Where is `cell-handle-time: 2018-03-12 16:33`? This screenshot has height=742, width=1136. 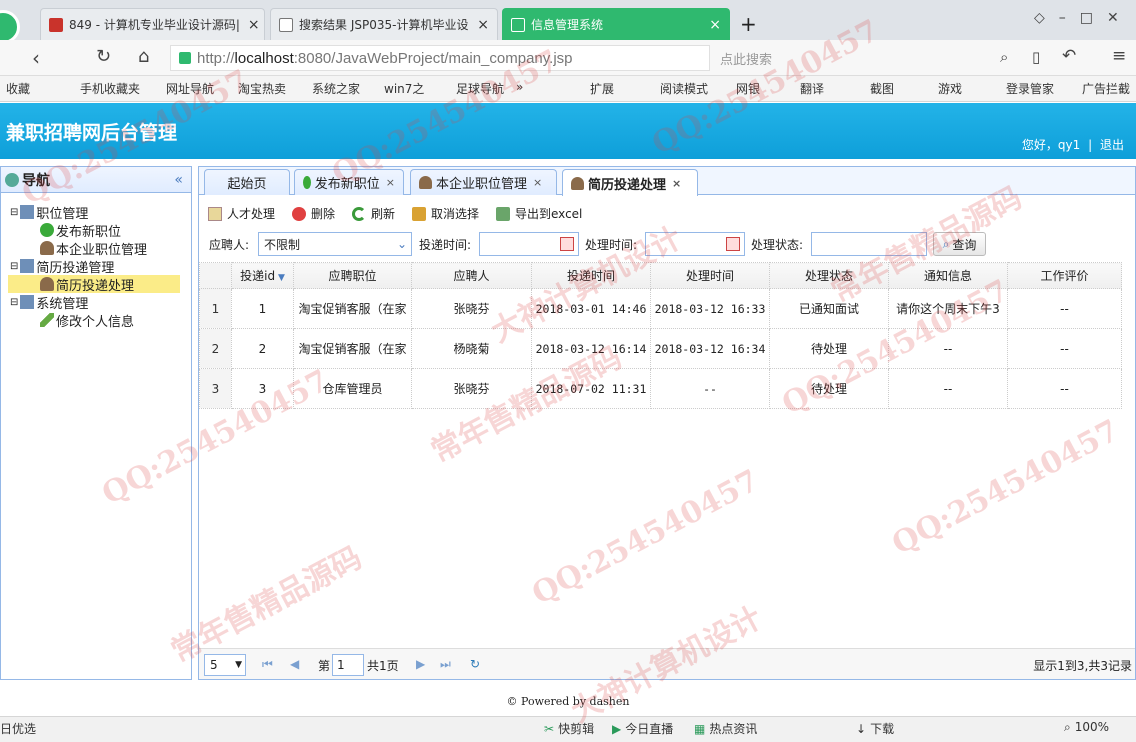
cell-handle-time: 2018-03-12 16:33 is located at coordinates (710, 308).